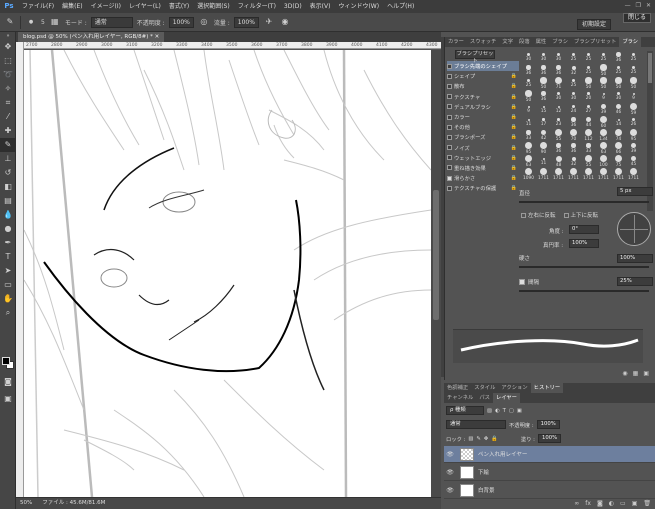 This screenshot has height=509, width=655. Describe the element at coordinates (584, 291) in the screenshot. I see `spacing-slider` at that location.